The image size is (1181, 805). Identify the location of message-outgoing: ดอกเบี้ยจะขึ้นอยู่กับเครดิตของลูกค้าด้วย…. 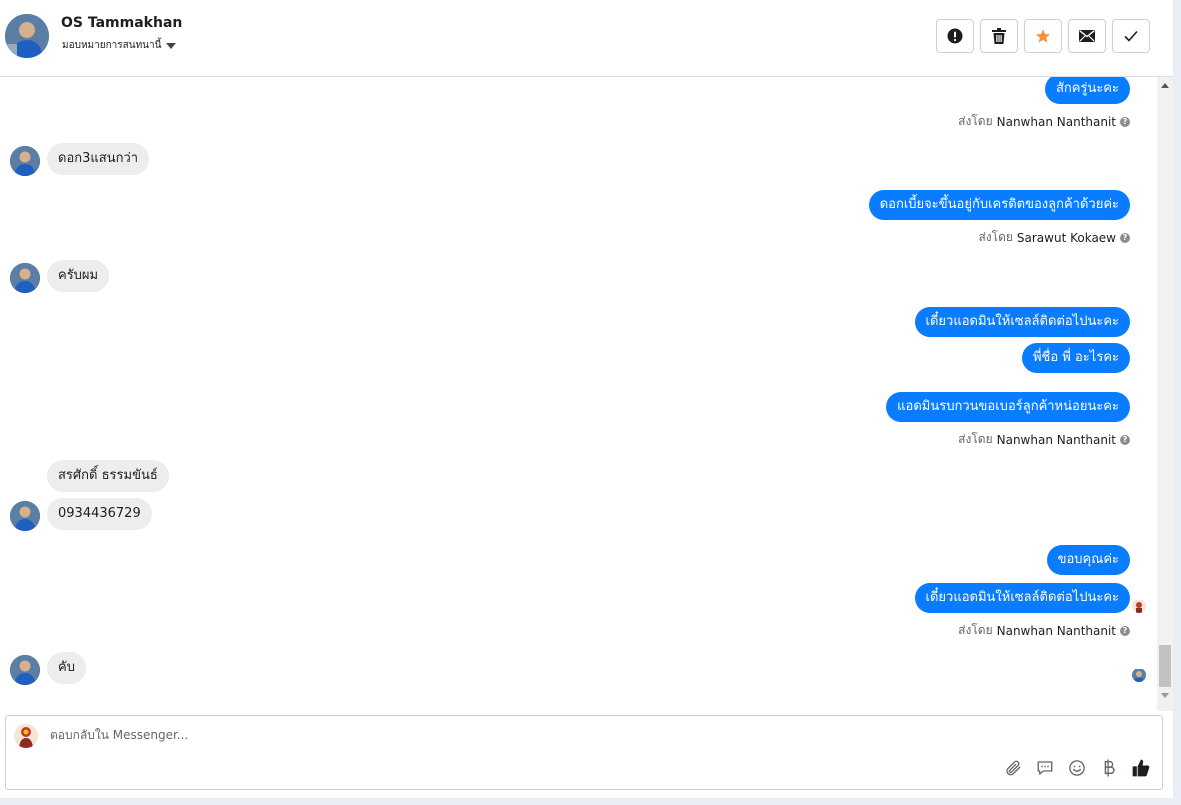
(999, 205).